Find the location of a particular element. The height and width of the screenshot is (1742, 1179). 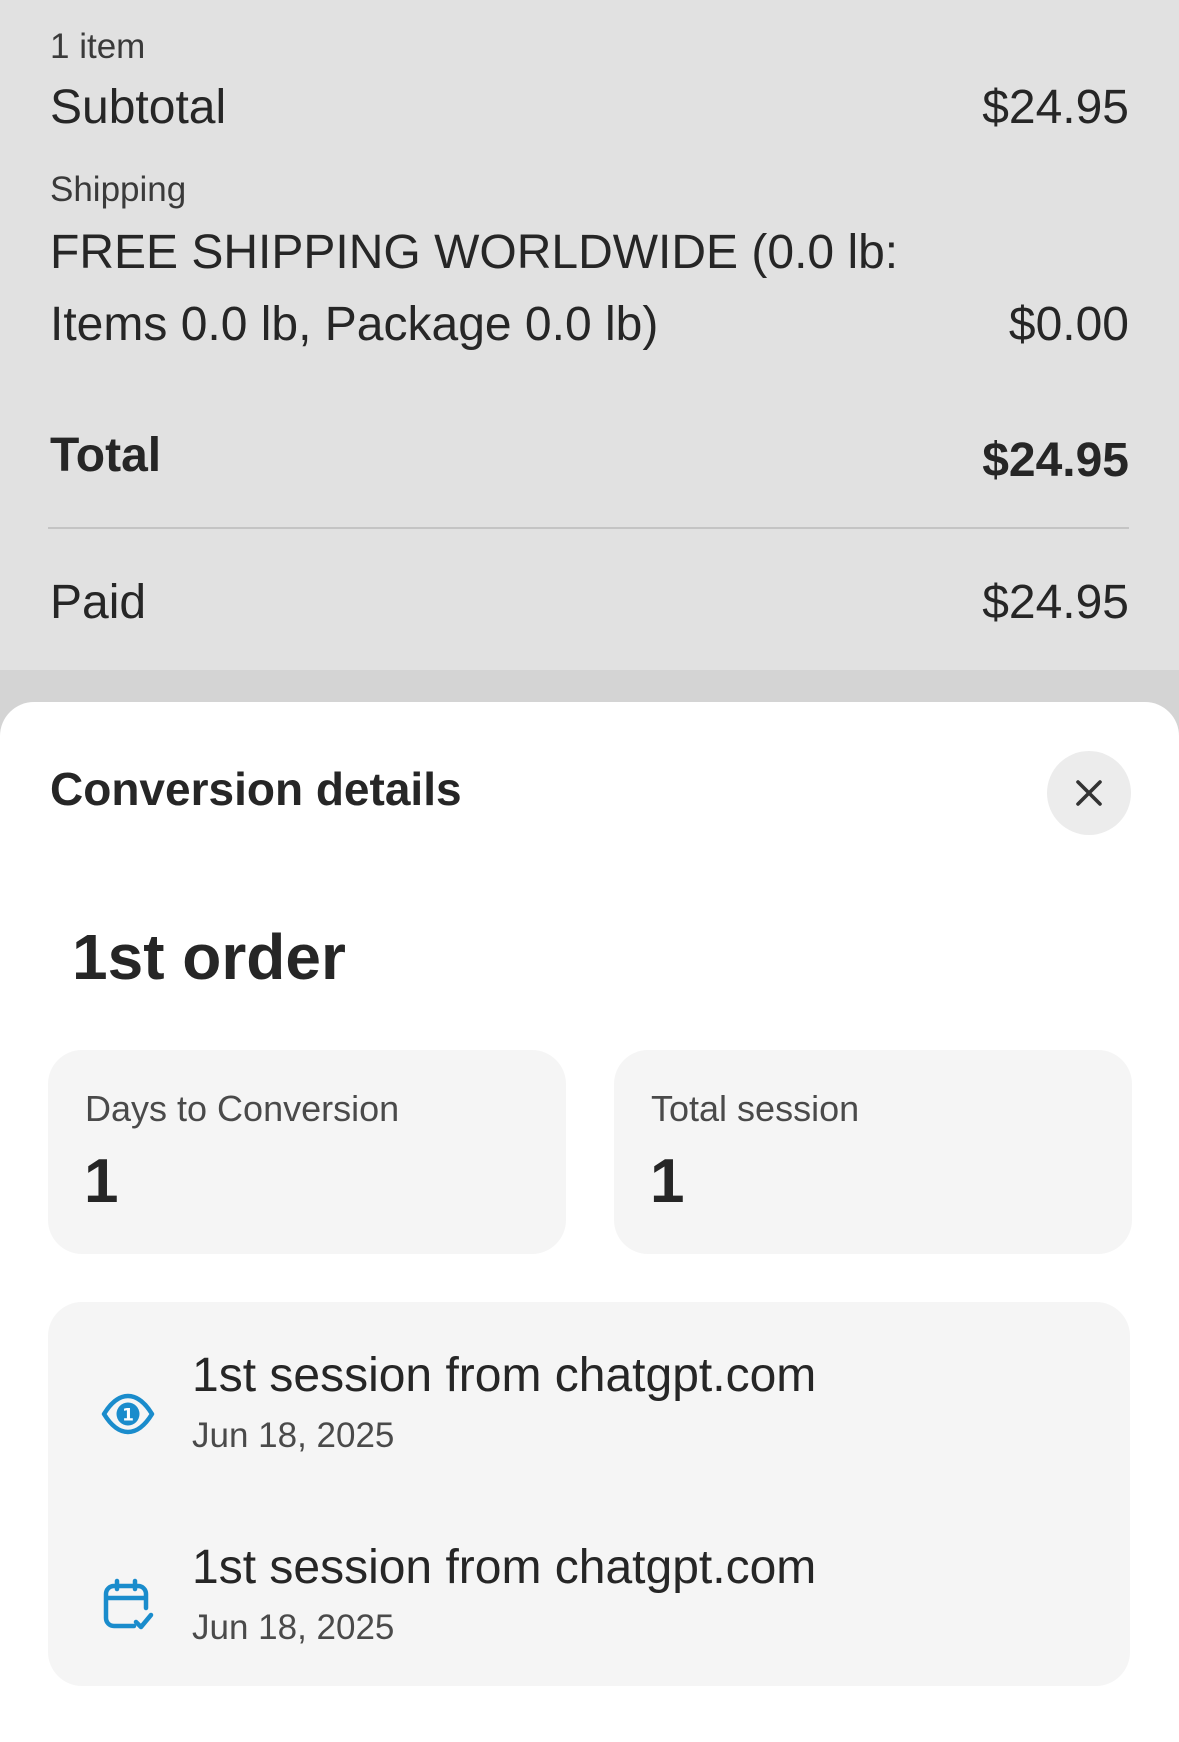

svg-text: 1 is located at coordinates (128, 1416).